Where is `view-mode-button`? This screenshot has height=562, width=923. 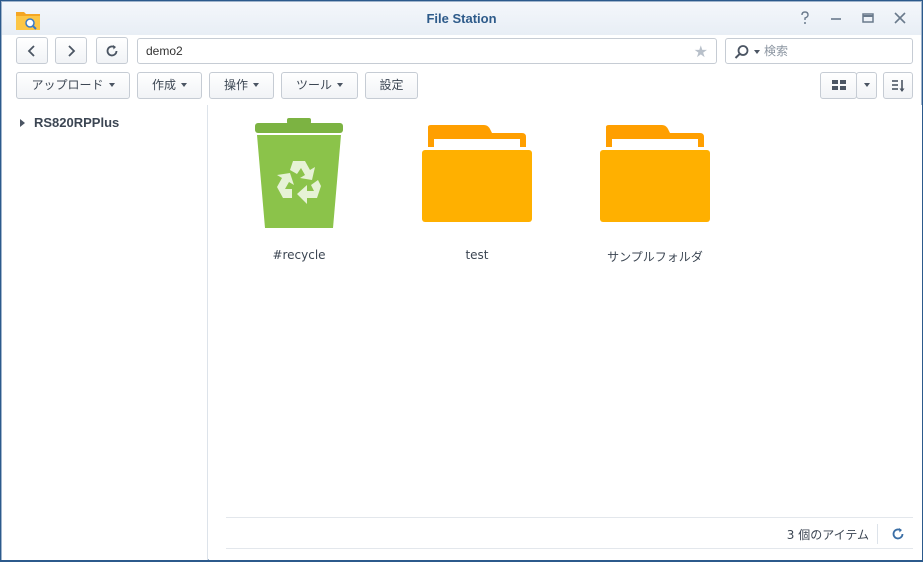
view-mode-button is located at coordinates (838, 85).